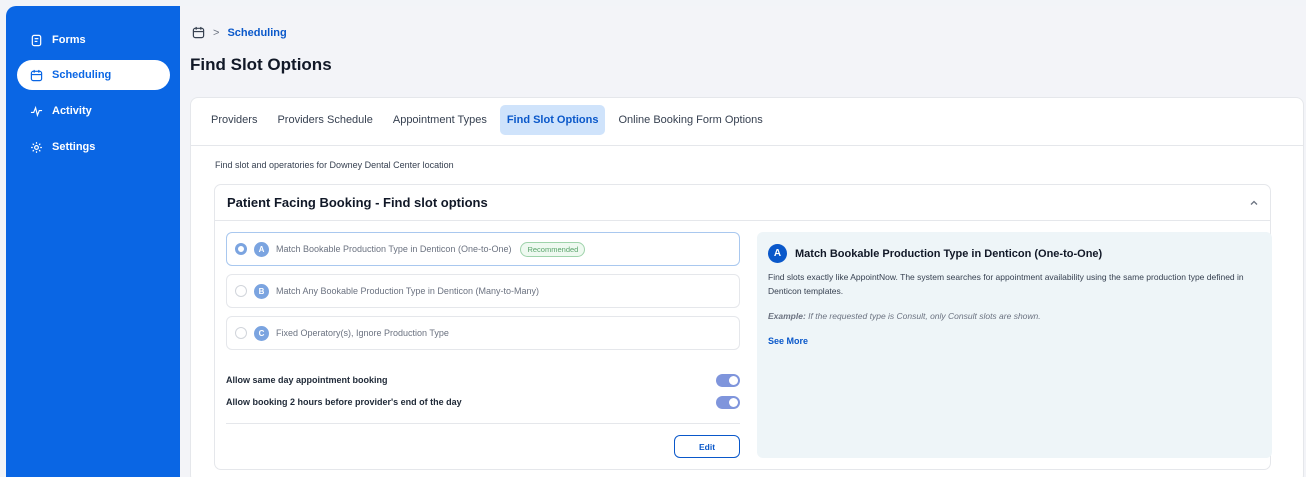 The image size is (1306, 477). I want to click on sidebar-item-settings: Settings, so click(93, 147).